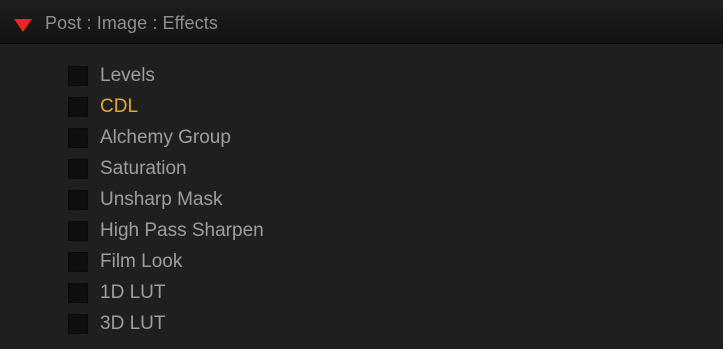 The width and height of the screenshot is (723, 358). I want to click on effect-label: Alchemy Group, so click(165, 137).